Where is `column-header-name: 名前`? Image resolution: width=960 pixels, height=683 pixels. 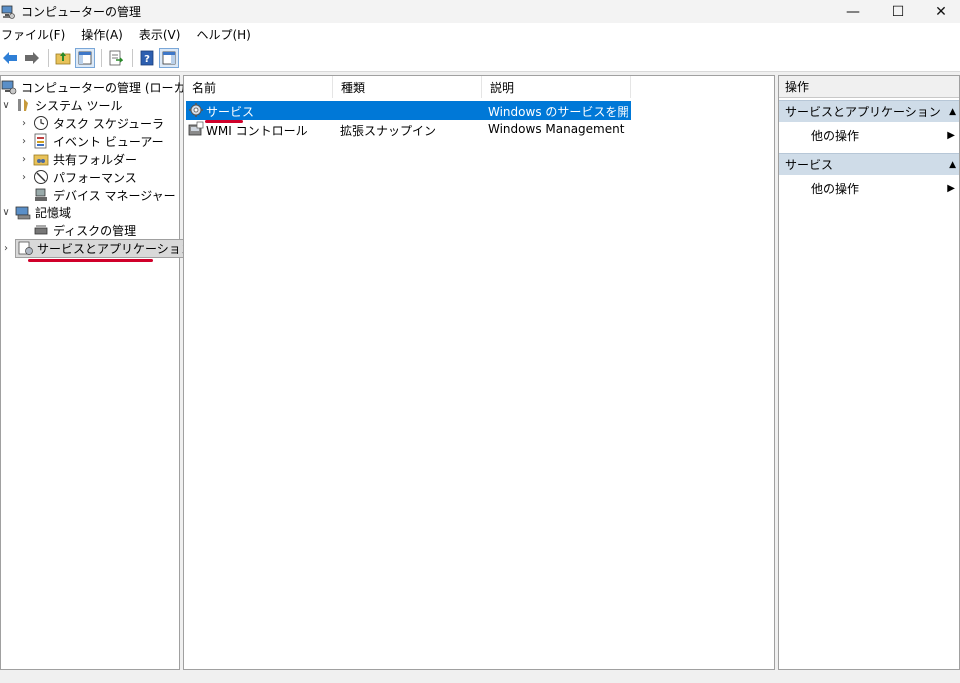
column-header-name: 名前 is located at coordinates (258, 87).